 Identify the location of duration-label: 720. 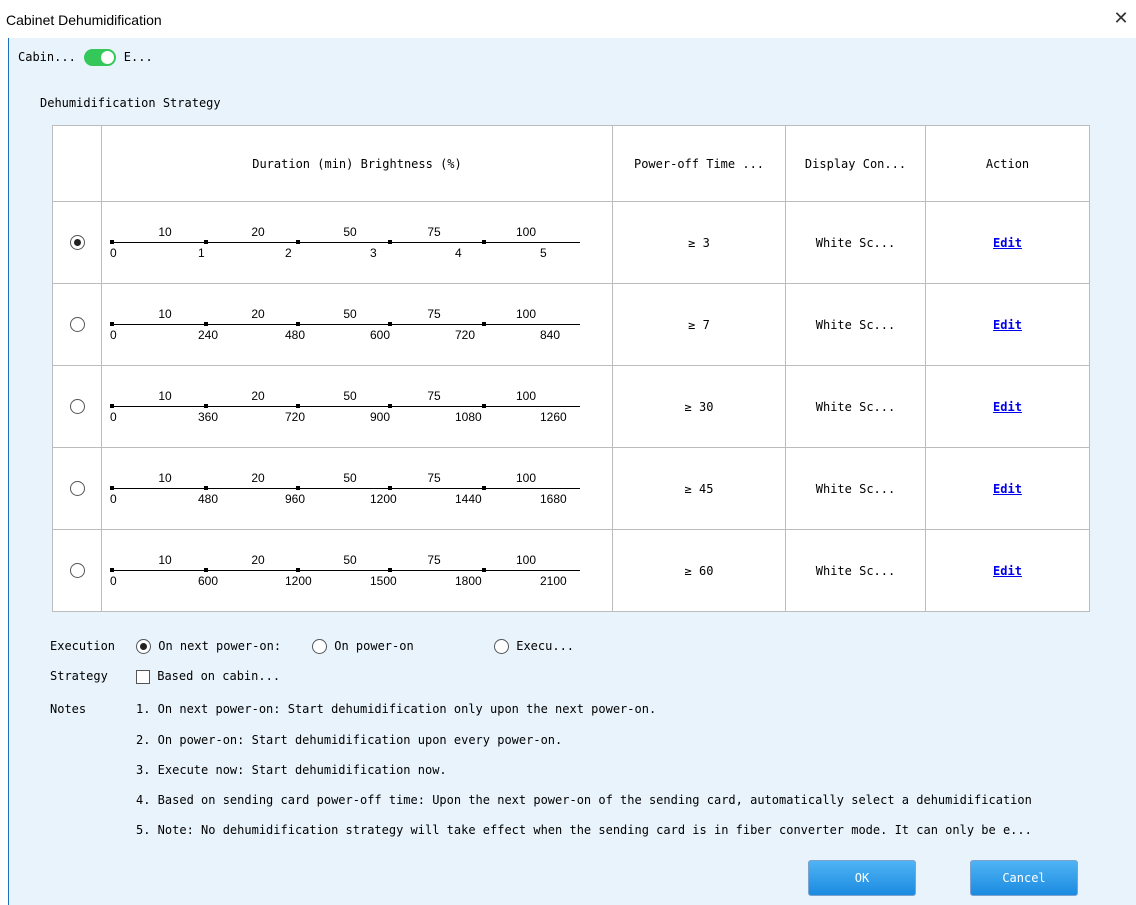
(465, 334).